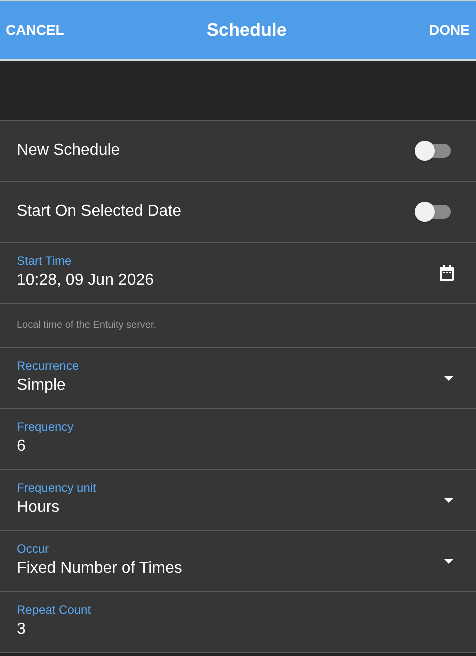  I want to click on header-title: Schedule, so click(246, 30).